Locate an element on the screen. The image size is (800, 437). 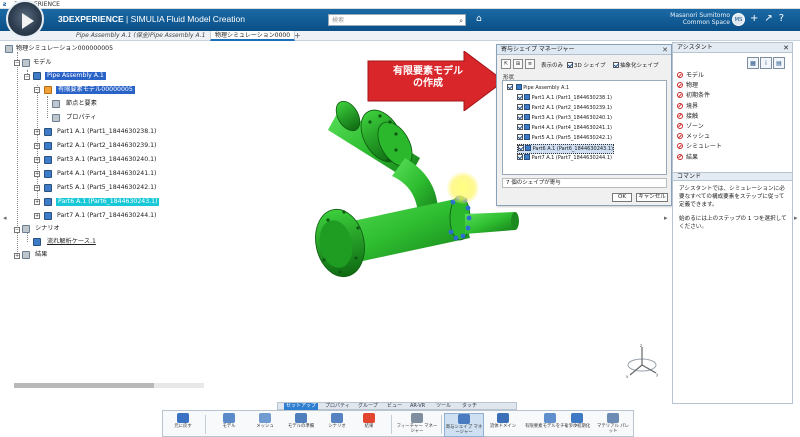
search-icon: ⌕ is located at coordinates (461, 21).